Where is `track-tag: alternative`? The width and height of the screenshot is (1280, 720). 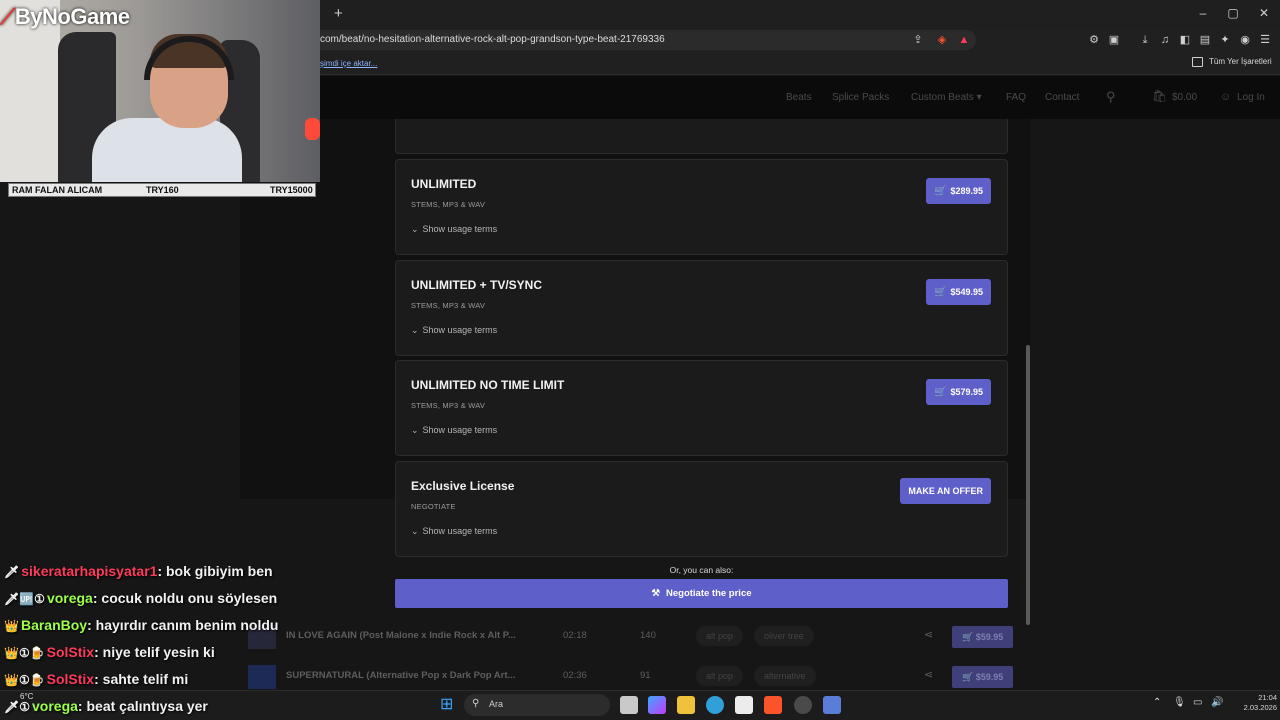 track-tag: alternative is located at coordinates (785, 676).